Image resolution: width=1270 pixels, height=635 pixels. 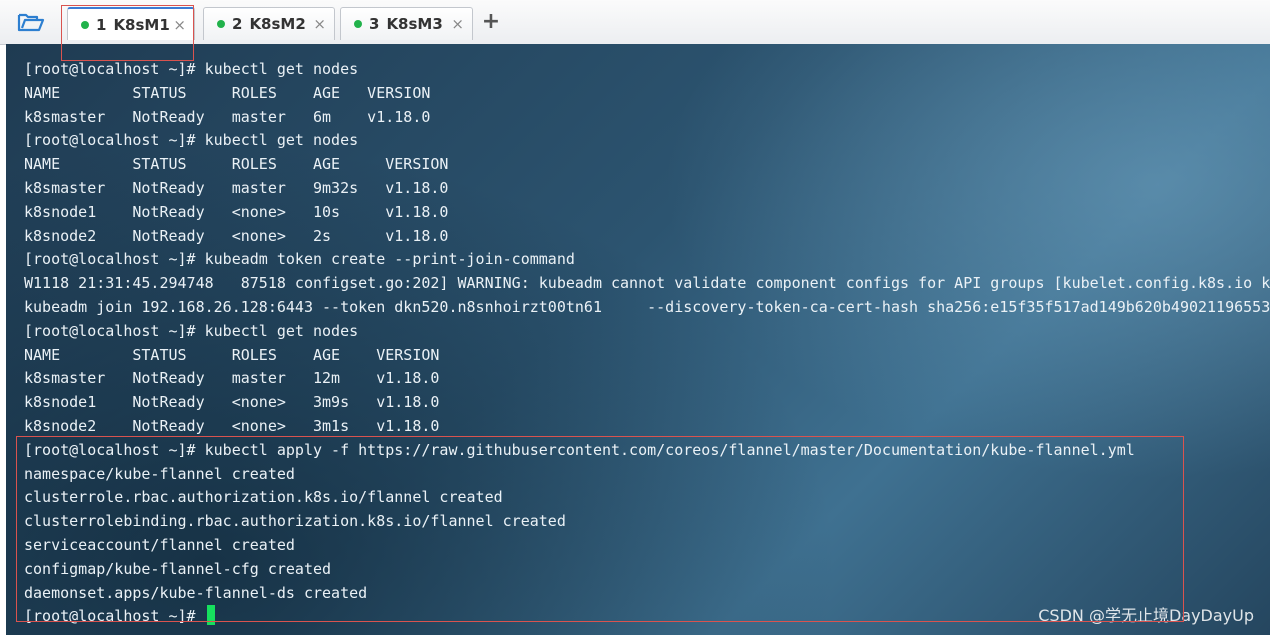 What do you see at coordinates (159, 473) in the screenshot?
I see `terminal-line: namespace/kube-flannel created` at bounding box center [159, 473].